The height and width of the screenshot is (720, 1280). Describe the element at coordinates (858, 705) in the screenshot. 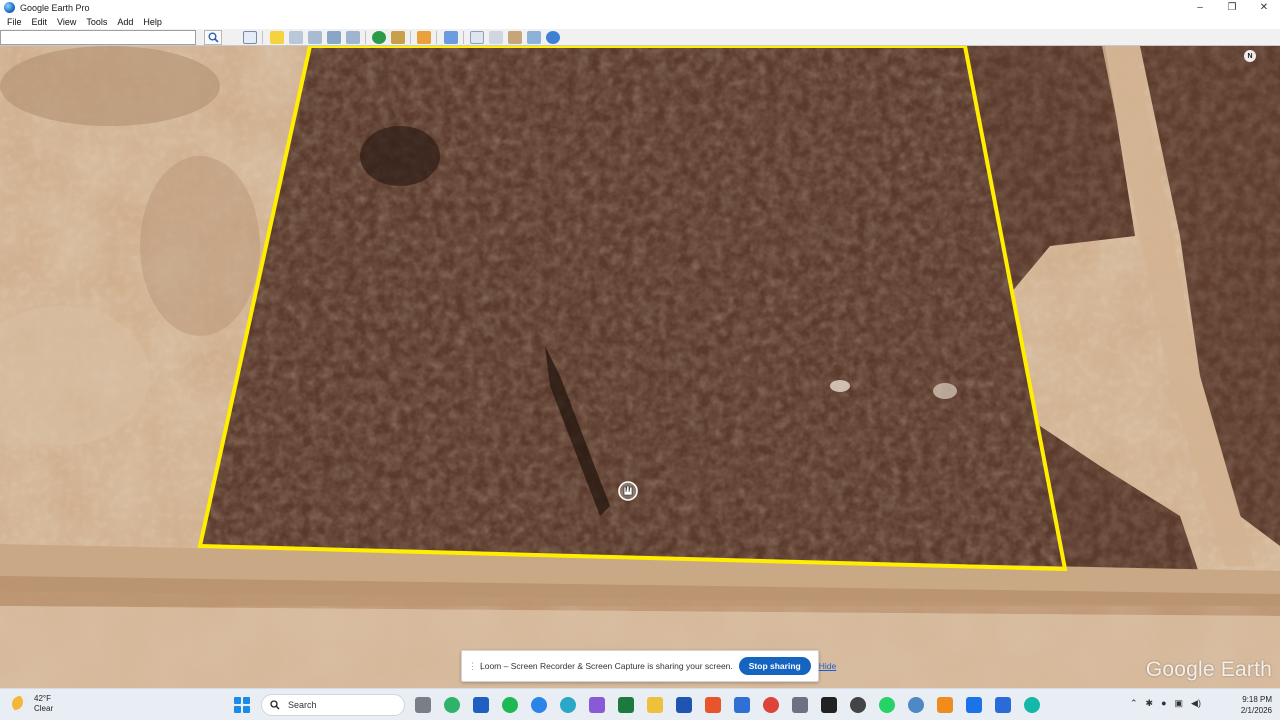

I see `github-icon` at that location.